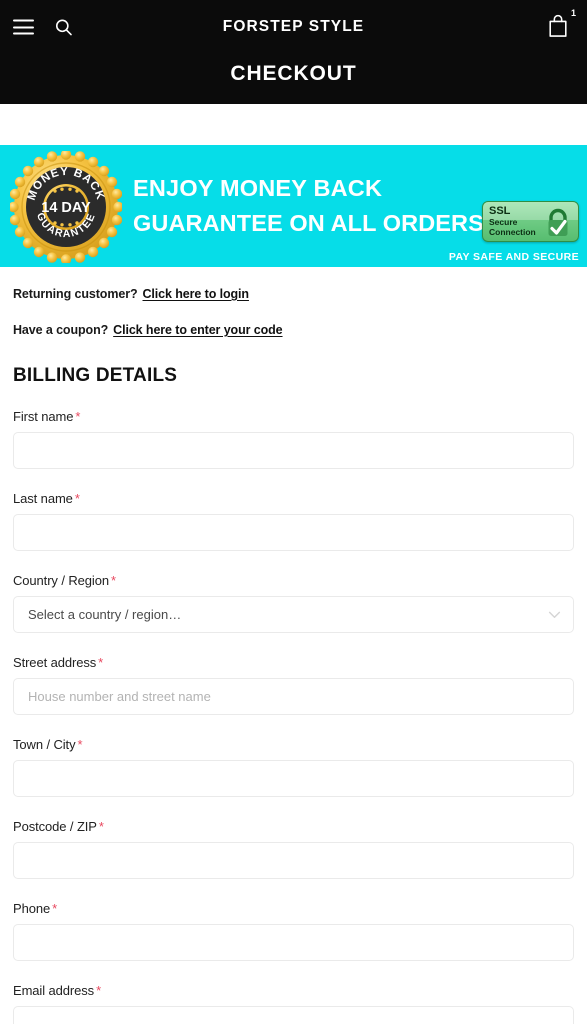  What do you see at coordinates (197, 330) in the screenshot?
I see `coupon-link: Click here to enter your code` at bounding box center [197, 330].